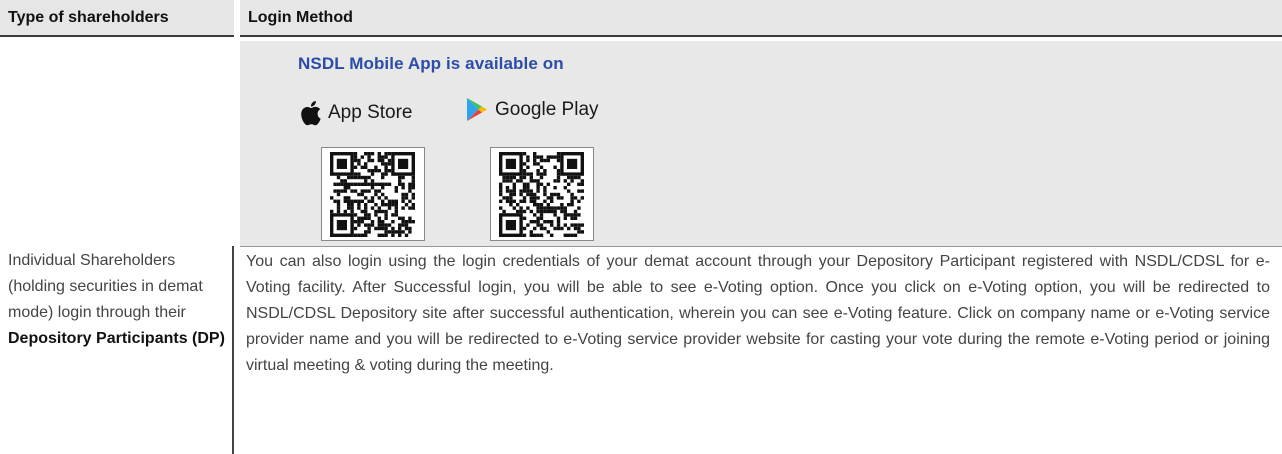 The width and height of the screenshot is (1282, 454). I want to click on header-login-method: Login Method, so click(761, 18).